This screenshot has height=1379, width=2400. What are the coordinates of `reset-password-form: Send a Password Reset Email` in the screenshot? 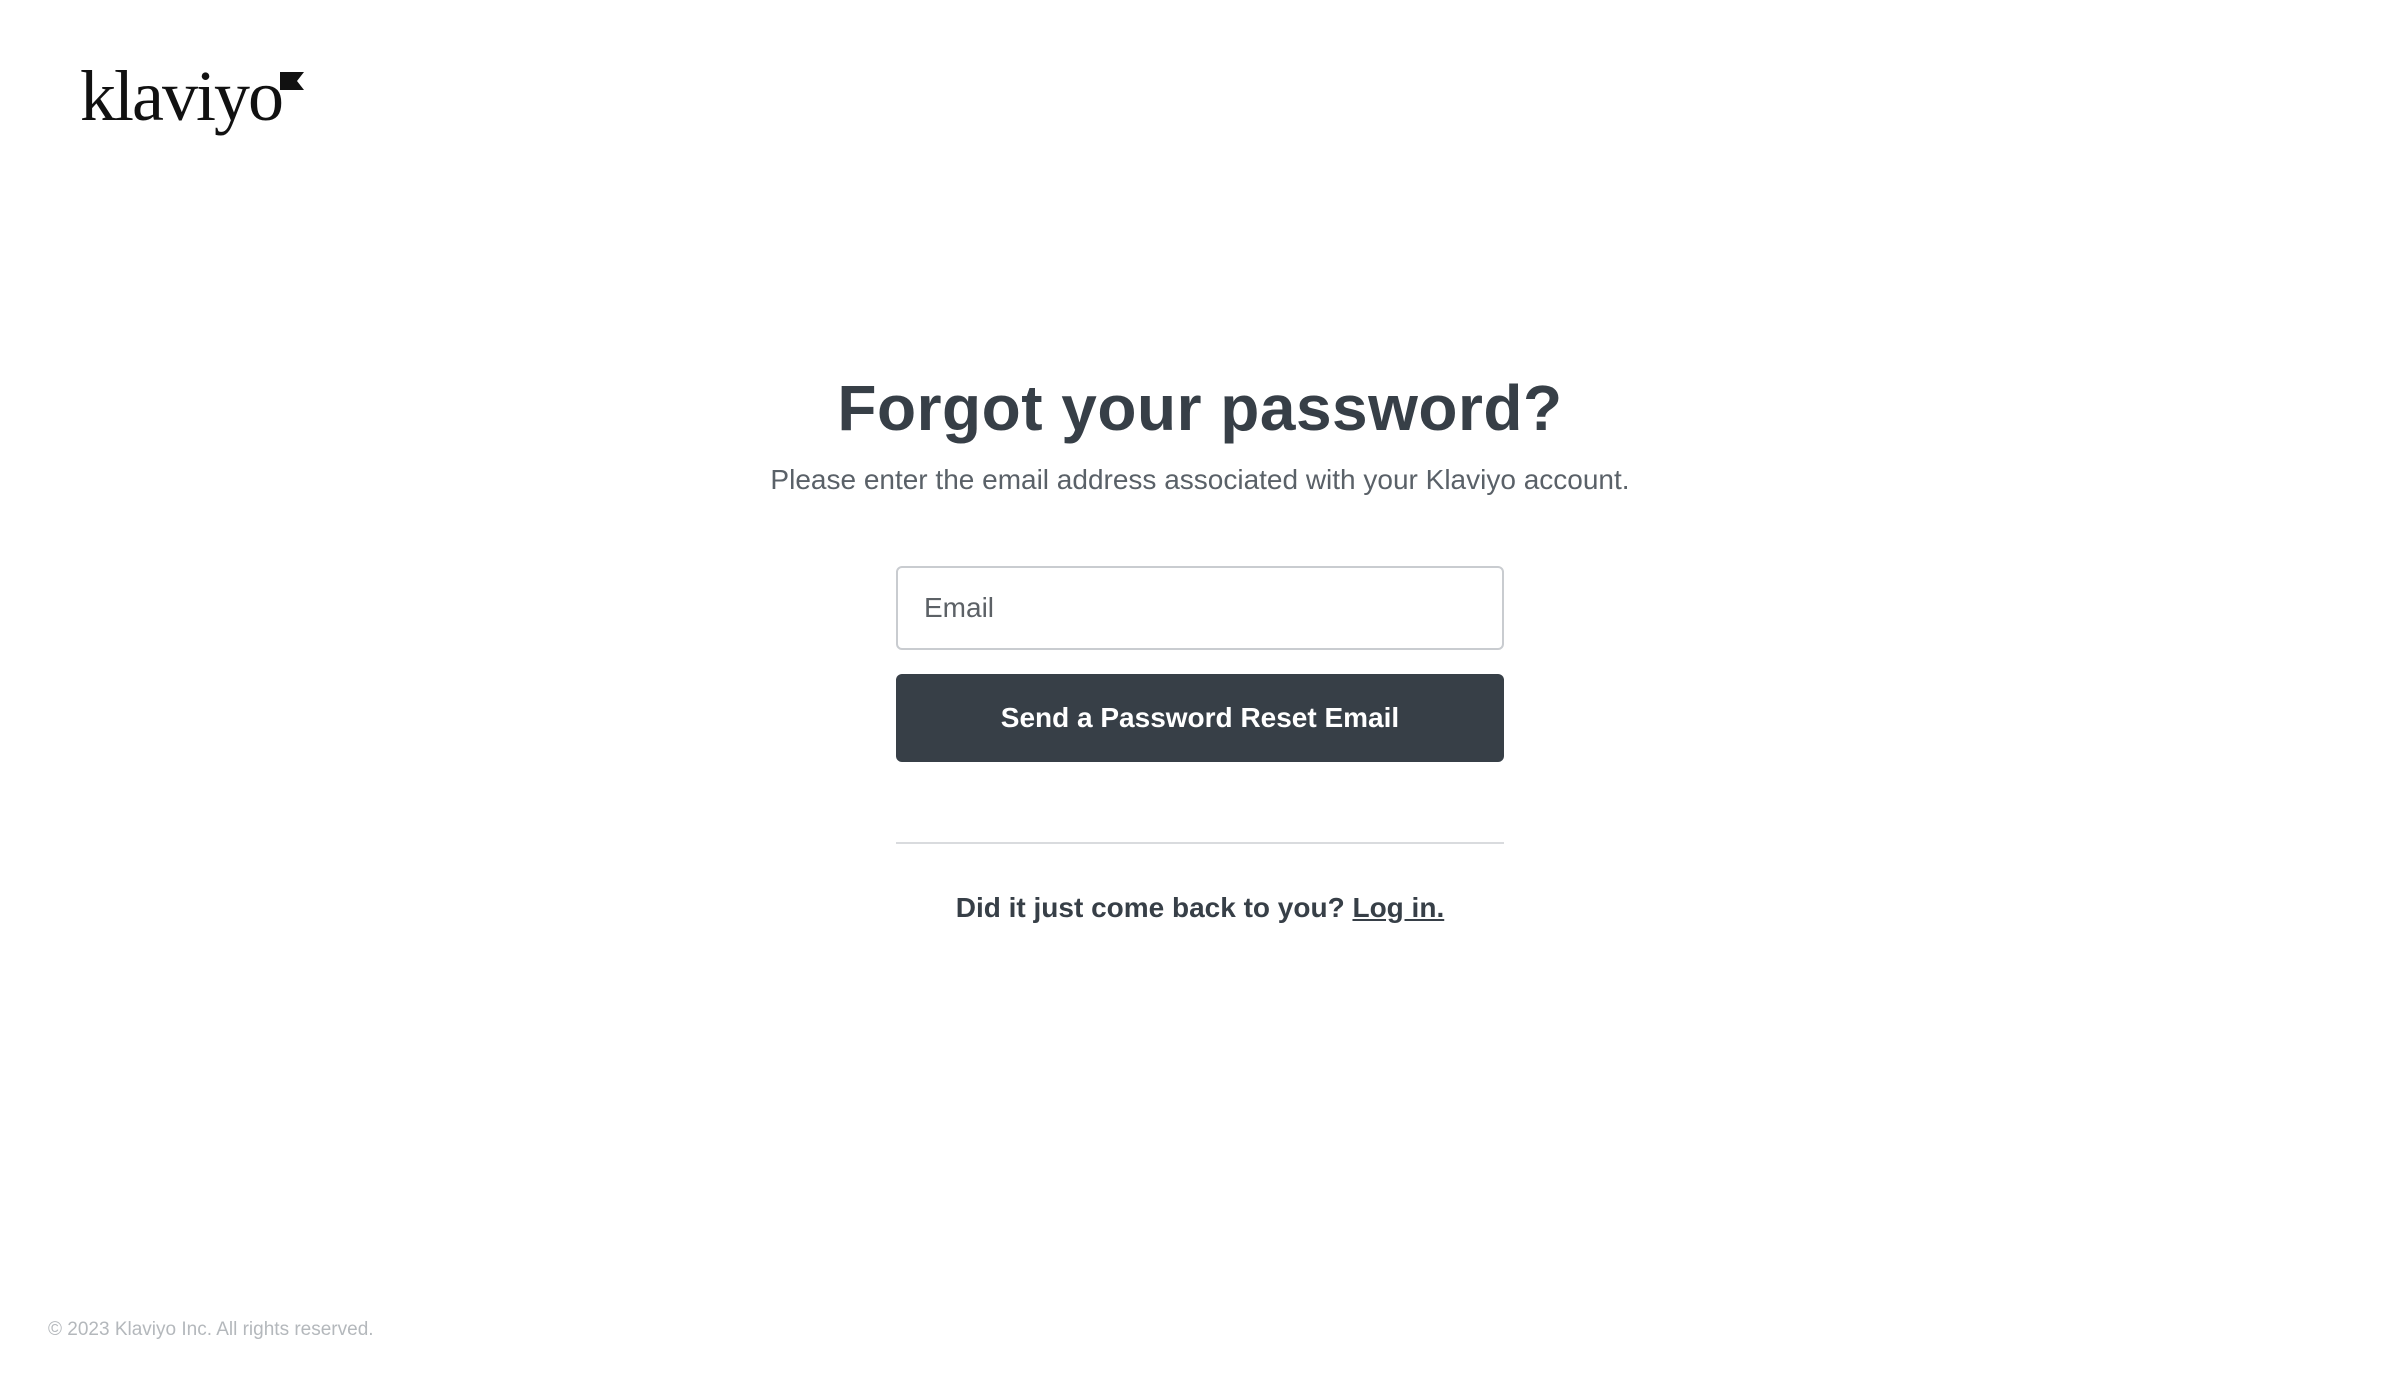 It's located at (1200, 664).